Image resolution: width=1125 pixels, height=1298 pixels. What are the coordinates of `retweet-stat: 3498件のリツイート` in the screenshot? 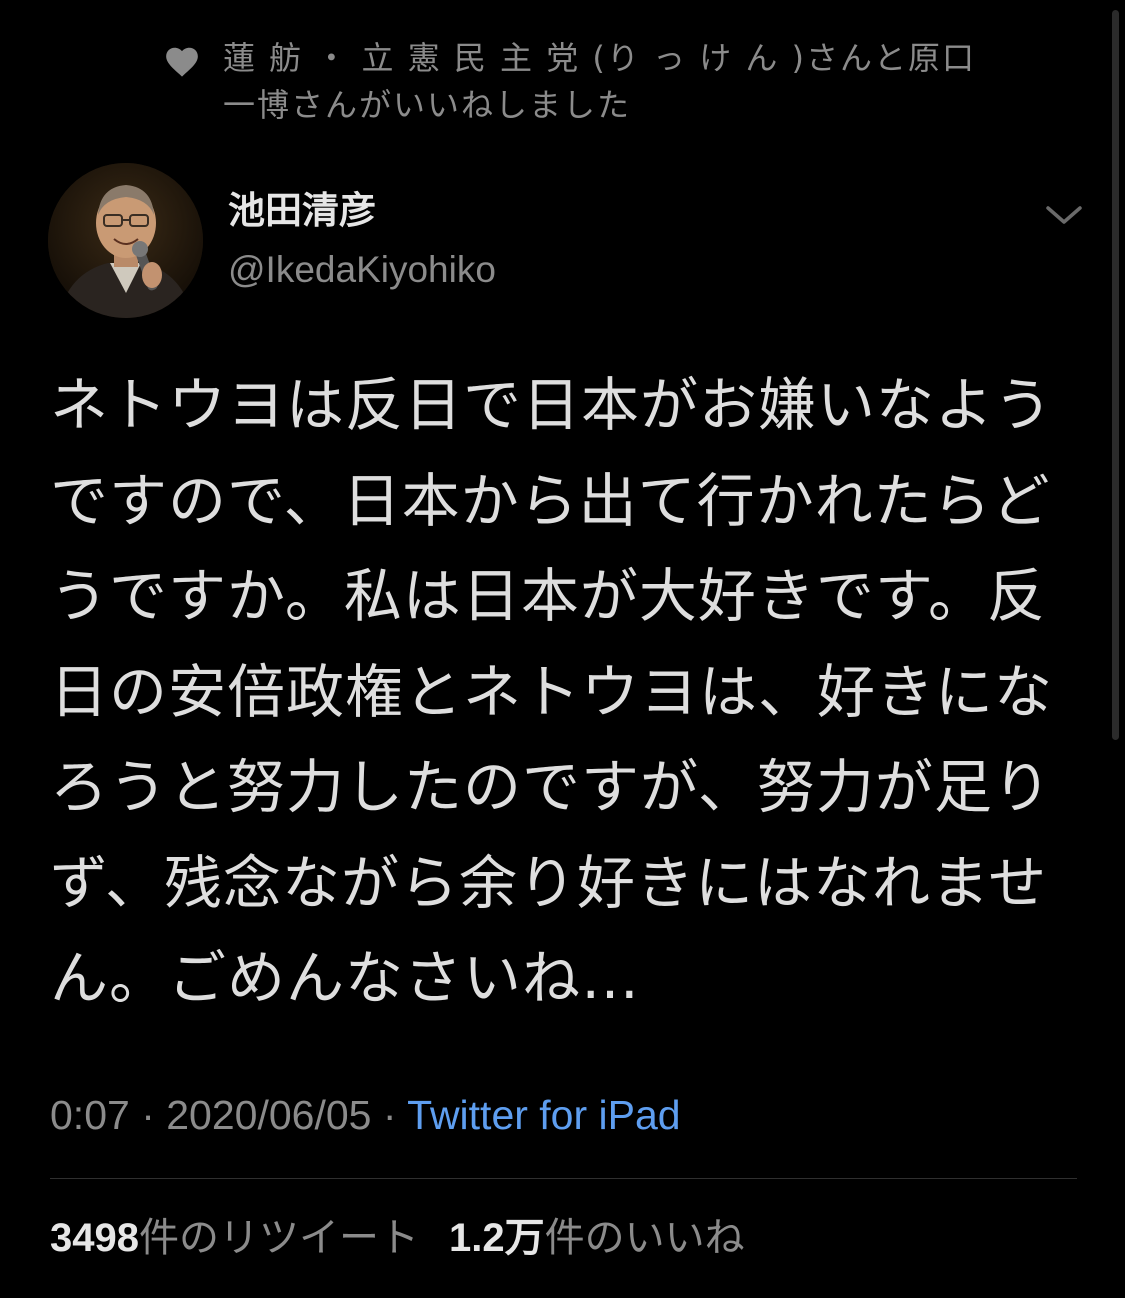 It's located at (234, 1238).